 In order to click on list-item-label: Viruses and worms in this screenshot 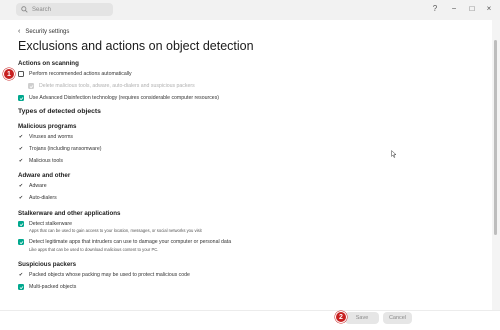, I will do `click(51, 137)`.